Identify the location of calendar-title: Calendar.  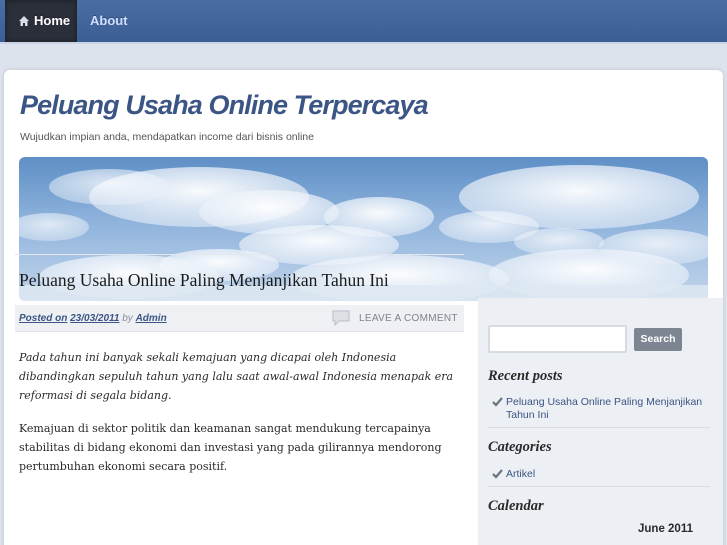
(516, 506).